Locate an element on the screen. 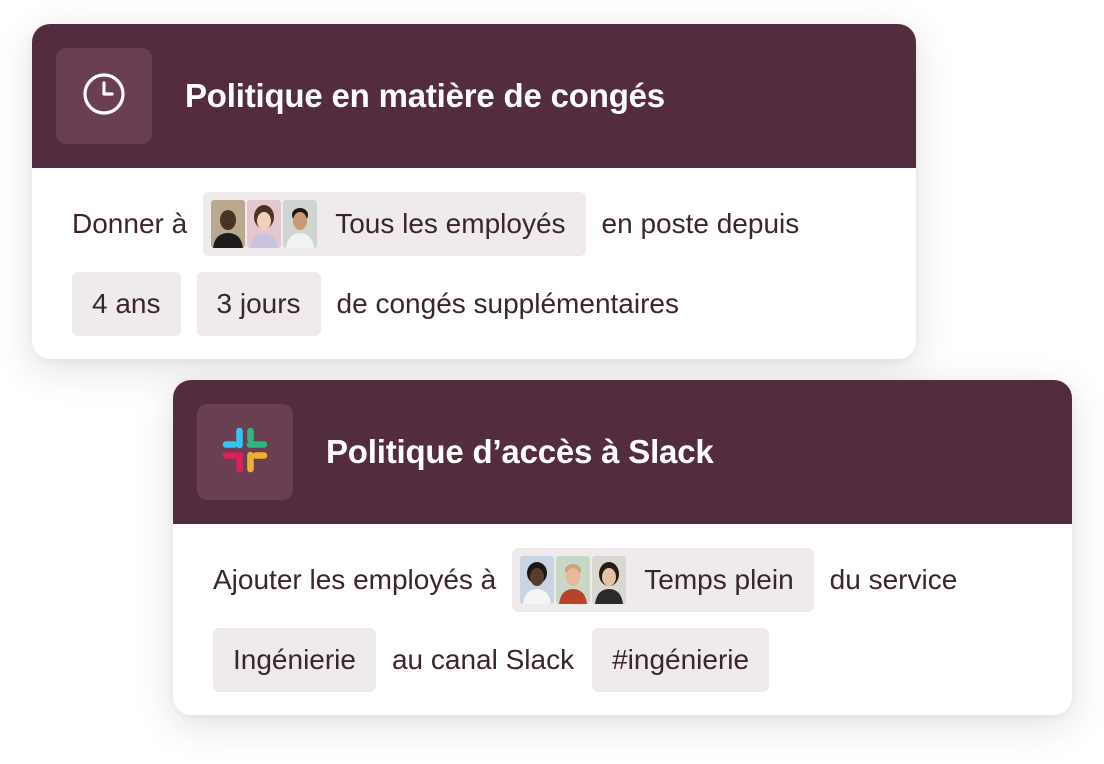 The image size is (1104, 764). employment-type-label: Temps plein is located at coordinates (719, 579).